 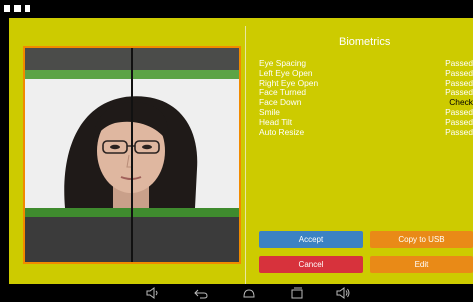 I want to click on recent-apps-icon, so click(x=297, y=293).